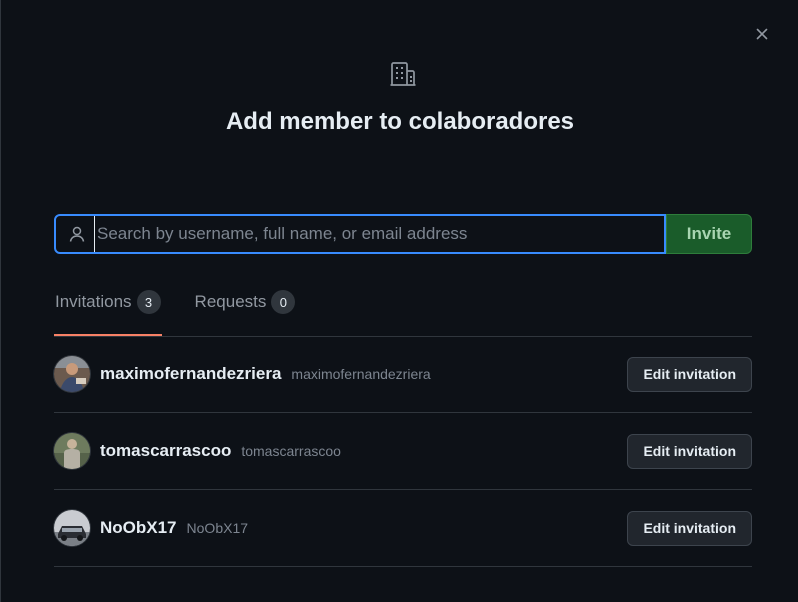 The height and width of the screenshot is (602, 798). I want to click on tab-counter: 3, so click(148, 302).